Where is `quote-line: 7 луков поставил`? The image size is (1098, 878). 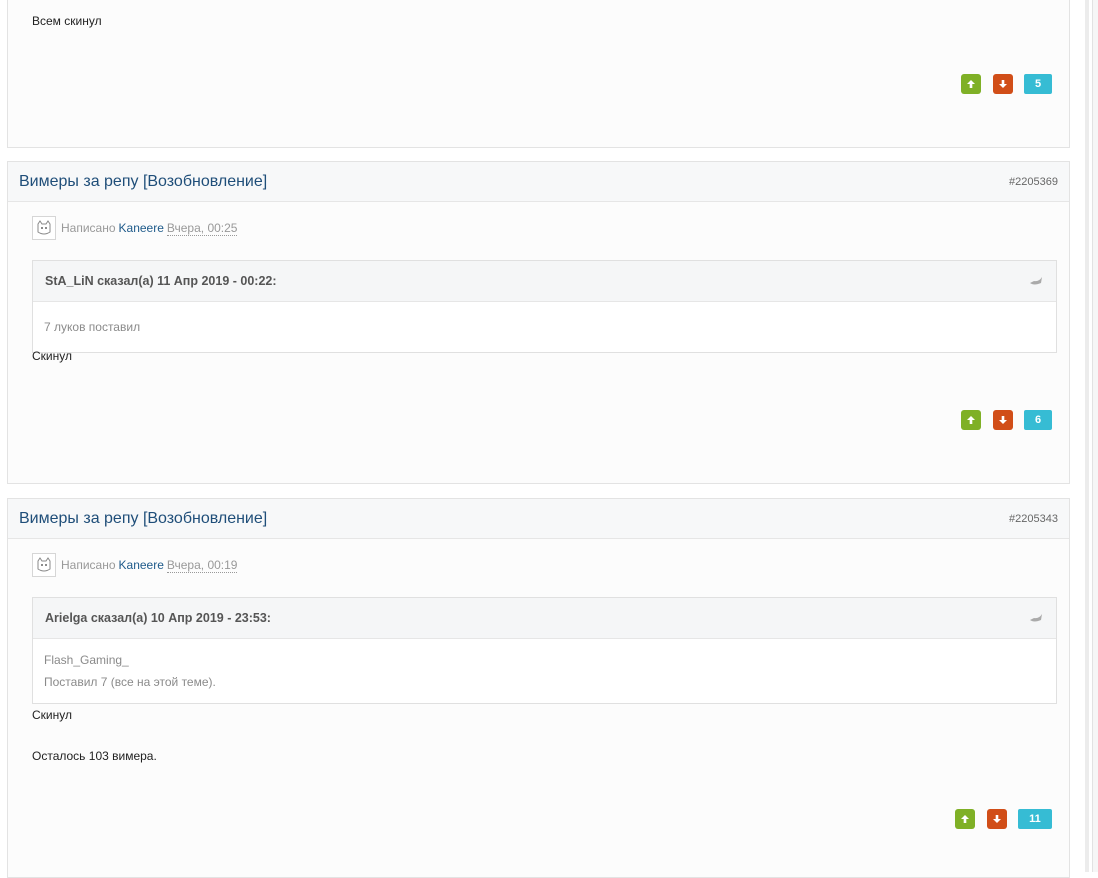
quote-line: 7 луков поставил is located at coordinates (92, 327).